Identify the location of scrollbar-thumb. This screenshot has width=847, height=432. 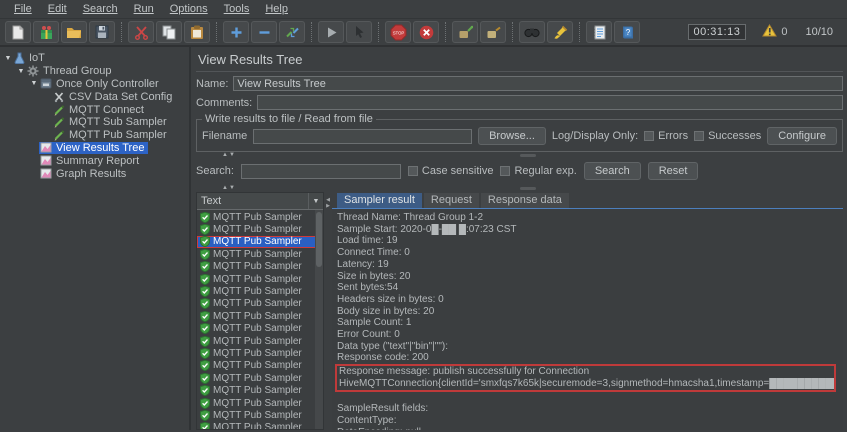
(319, 239).